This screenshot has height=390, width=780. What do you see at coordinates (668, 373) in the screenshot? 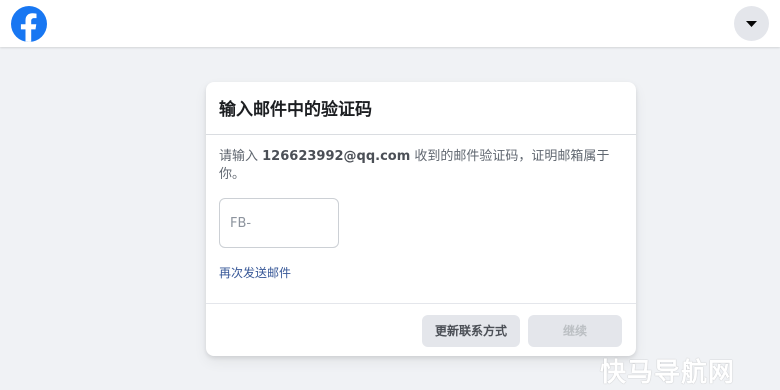
I see `watermark: 快马导航网` at bounding box center [668, 373].